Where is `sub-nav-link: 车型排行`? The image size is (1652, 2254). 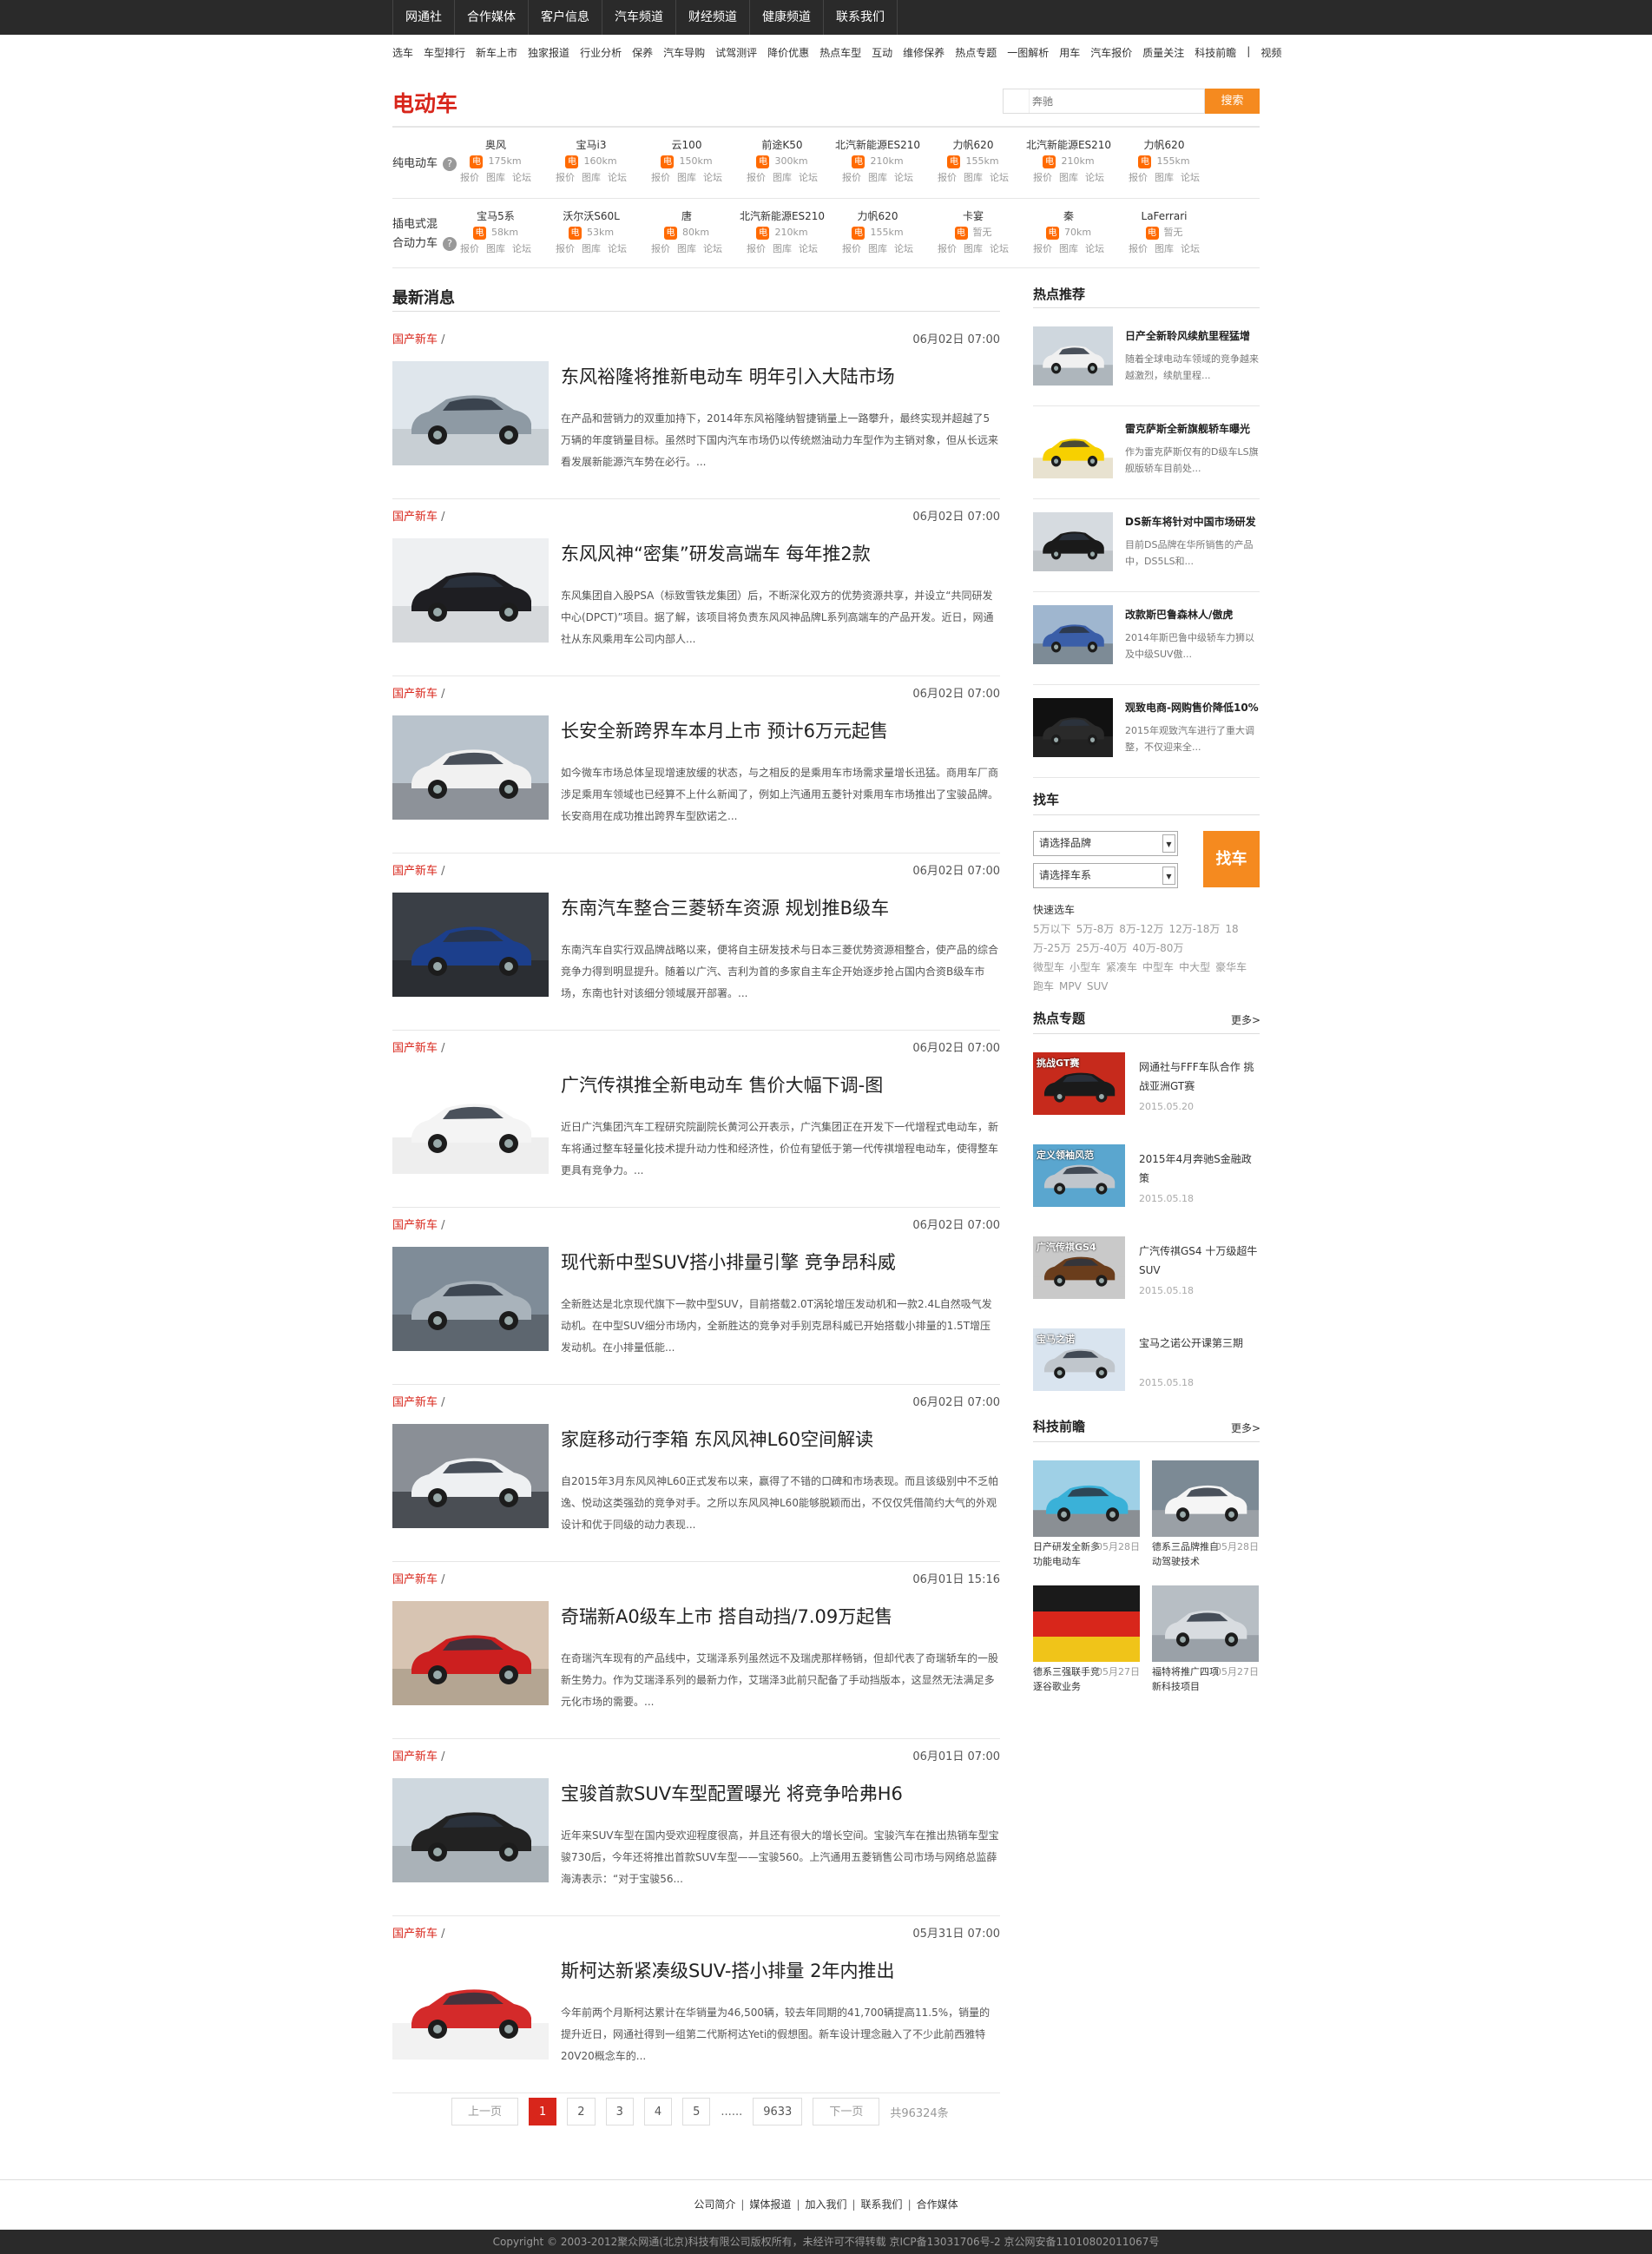 sub-nav-link: 车型排行 is located at coordinates (444, 52).